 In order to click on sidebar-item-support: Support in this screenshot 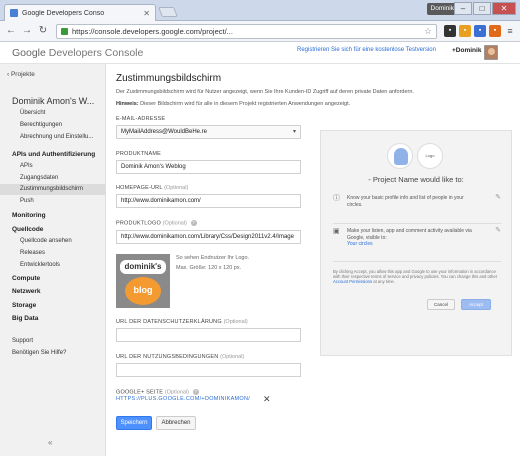, I will do `click(22, 341)`.